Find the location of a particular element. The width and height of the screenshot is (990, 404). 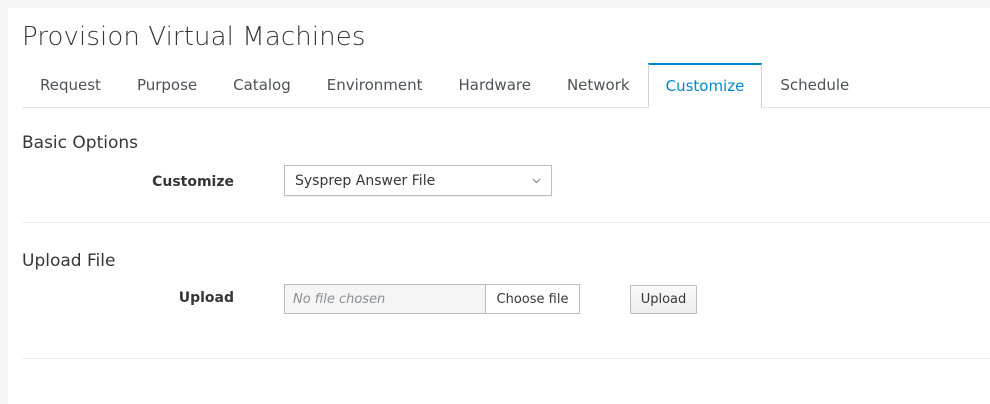

upload-file-heading: Upload File is located at coordinates (69, 261).